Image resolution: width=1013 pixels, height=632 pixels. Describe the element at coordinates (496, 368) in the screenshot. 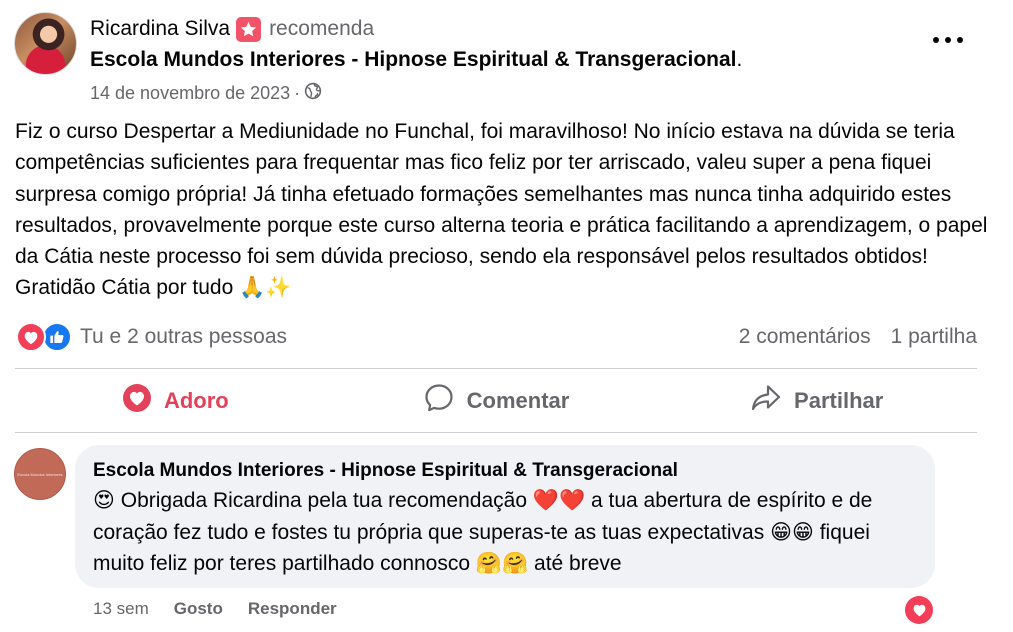

I see `actions-top-divider` at that location.